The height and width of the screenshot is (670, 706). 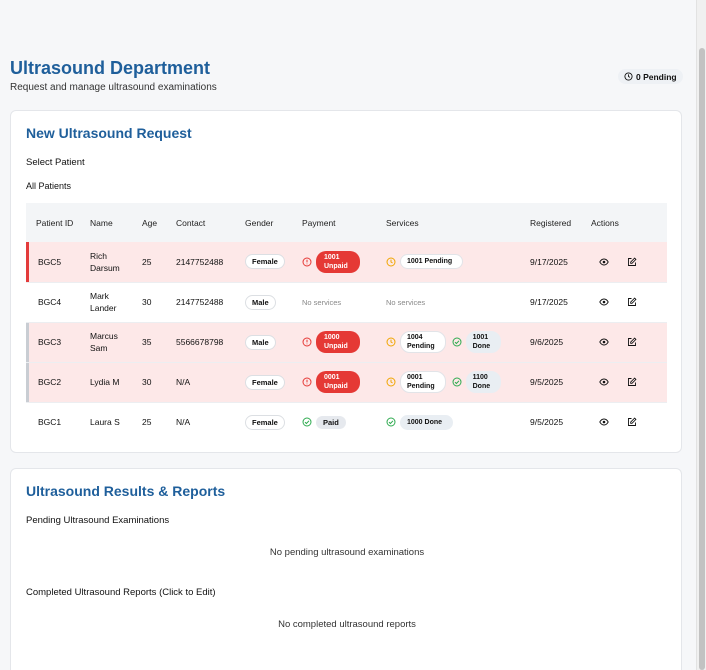 What do you see at coordinates (605, 222) in the screenshot?
I see `col-actions: Actions` at bounding box center [605, 222].